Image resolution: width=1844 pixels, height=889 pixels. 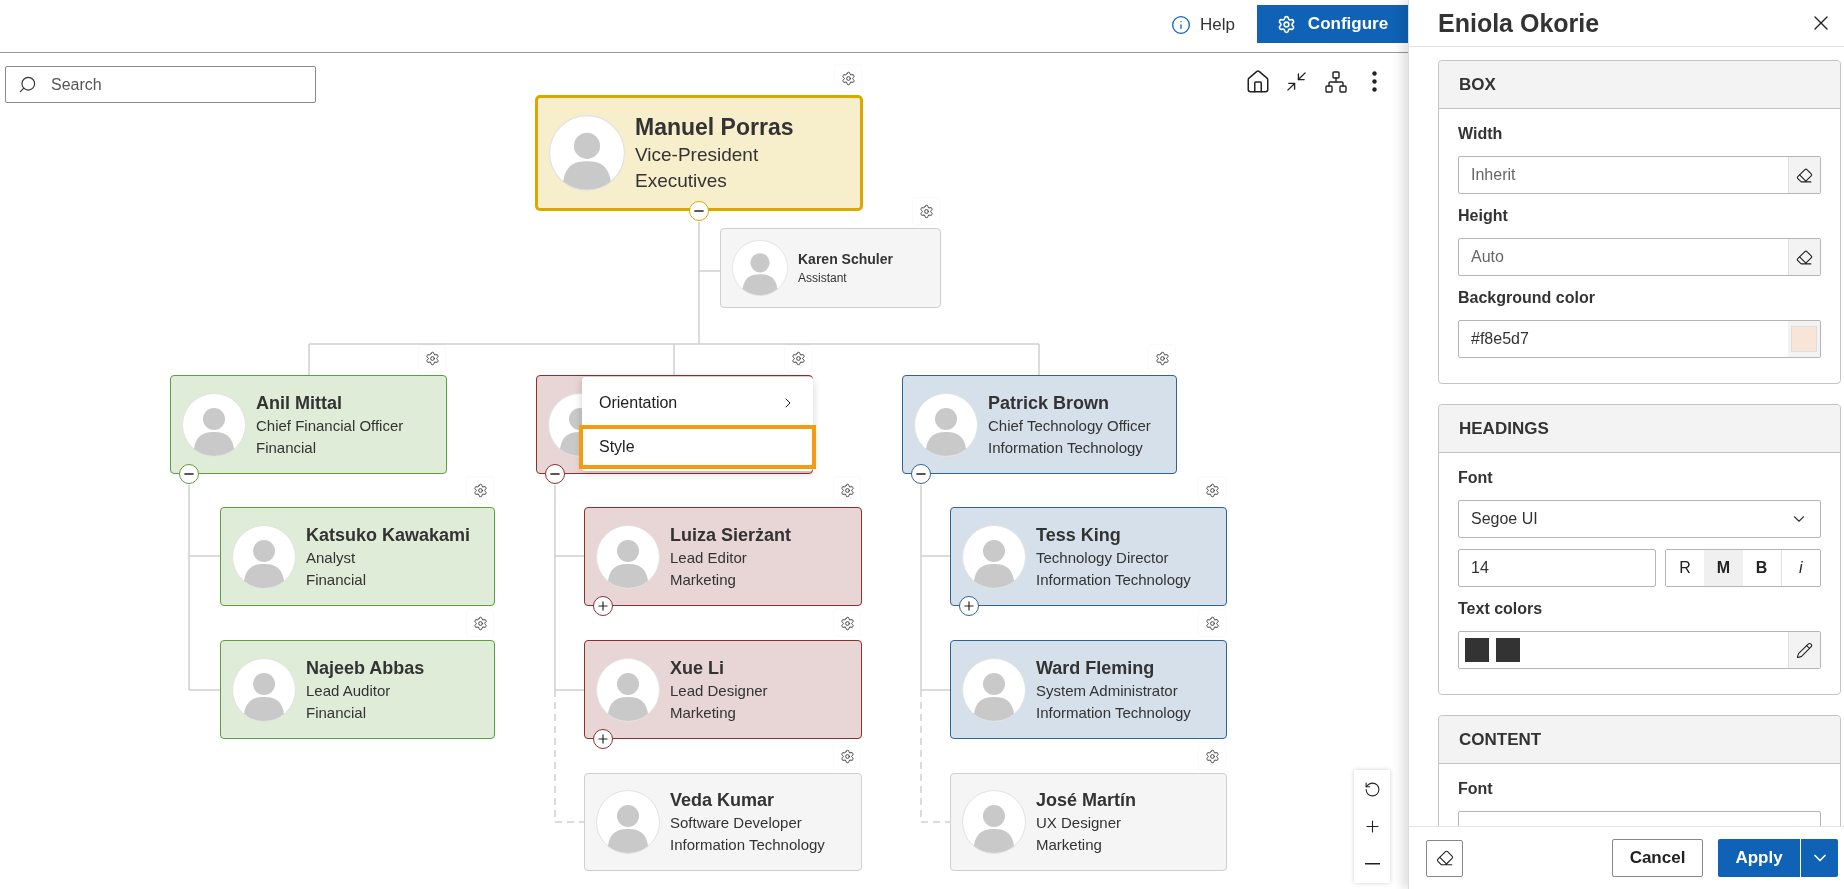 I want to click on org-node-card: Ward Fleming System Administrator Information Technology, so click(x=1088, y=689).